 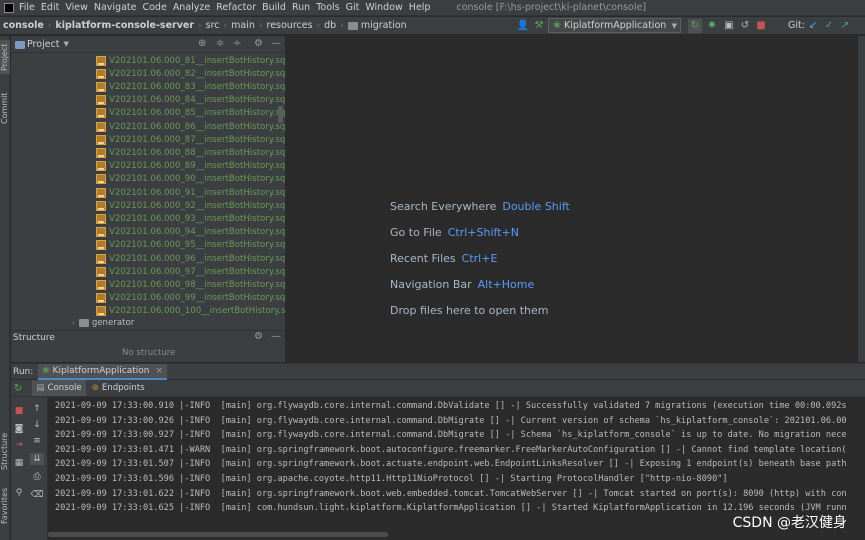 What do you see at coordinates (37, 459) in the screenshot?
I see `scroll-to-end-icon: ⇊` at bounding box center [37, 459].